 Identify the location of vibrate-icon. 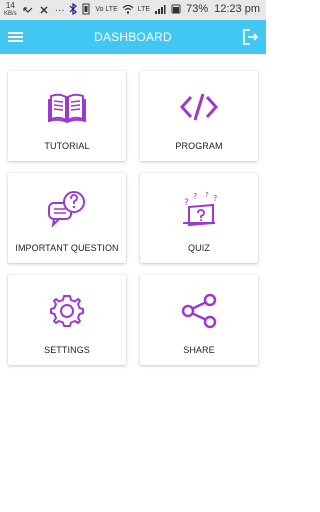
(86, 9).